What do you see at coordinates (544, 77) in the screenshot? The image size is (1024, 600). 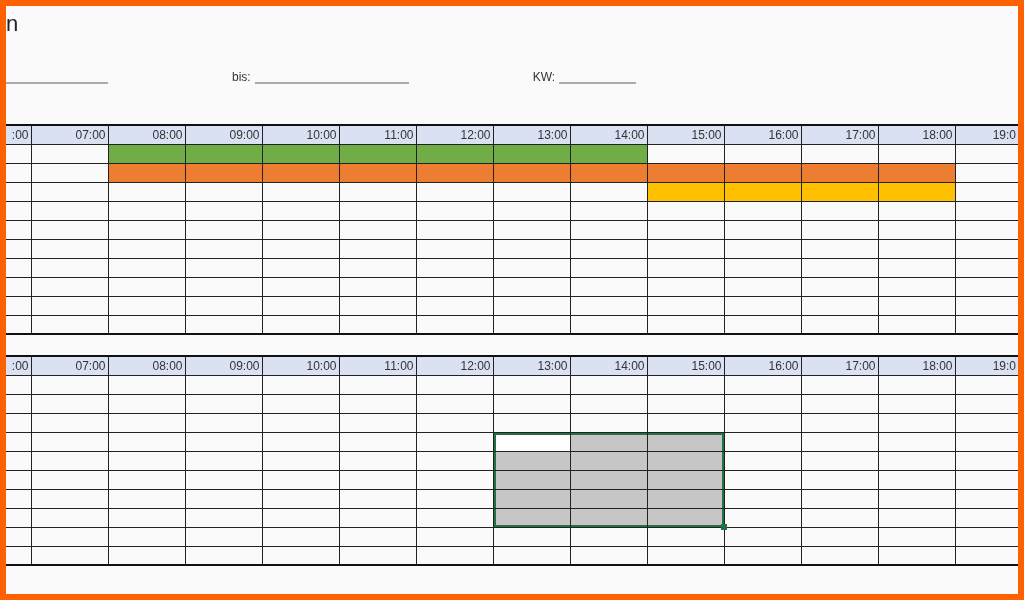 I see `field-label: KW:` at bounding box center [544, 77].